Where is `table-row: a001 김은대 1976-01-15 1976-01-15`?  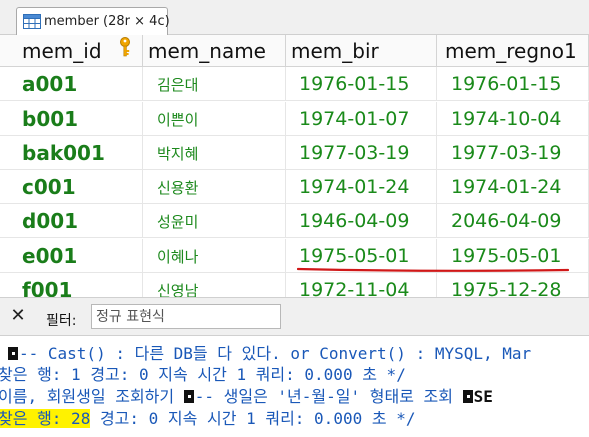
table-row: a001 김은대 1976-01-15 1976-01-15 is located at coordinates (294, 84).